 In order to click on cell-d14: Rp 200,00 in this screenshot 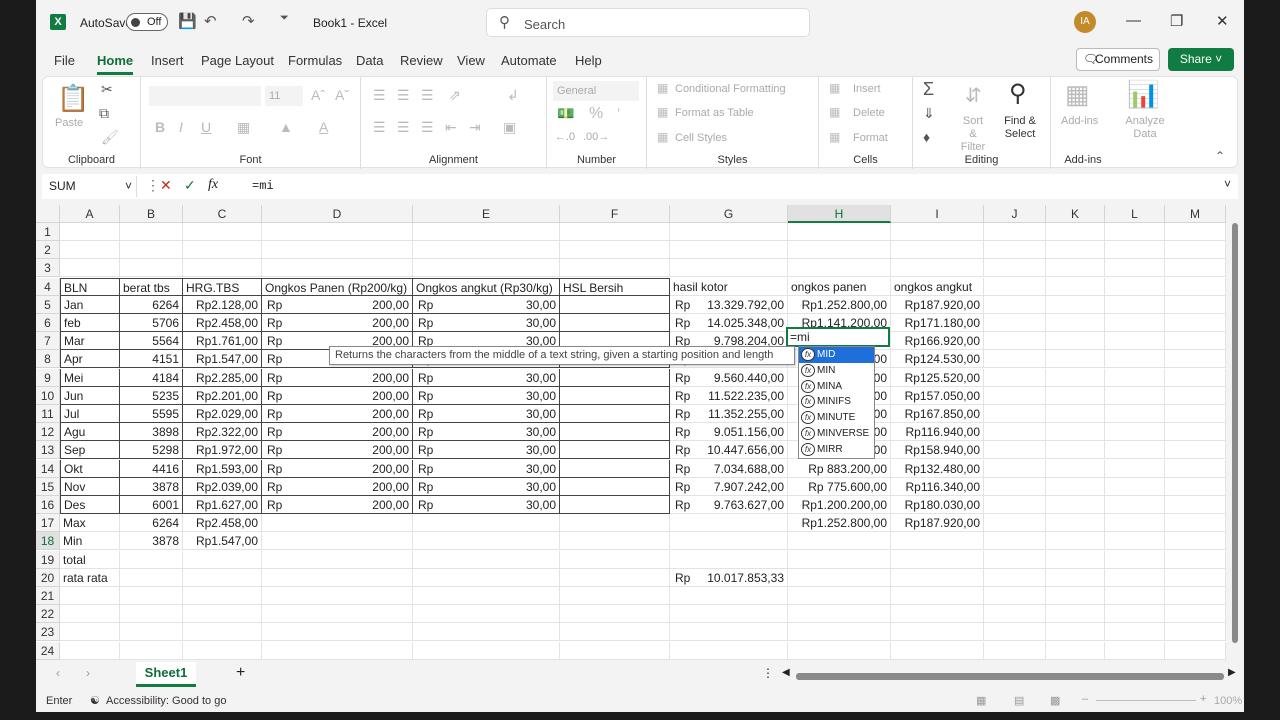, I will do `click(337, 468)`.